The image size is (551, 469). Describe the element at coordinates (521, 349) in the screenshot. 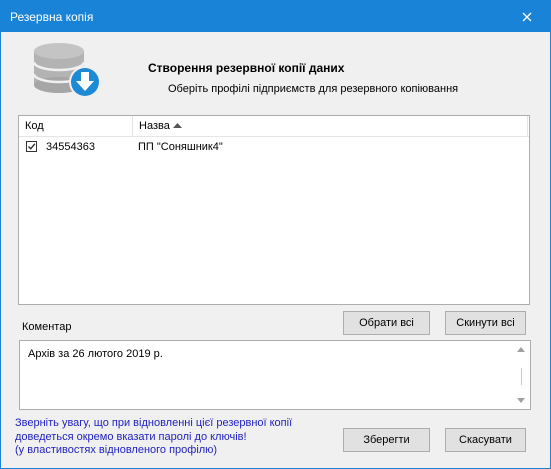

I see `scroll-up-arrow-icon` at that location.